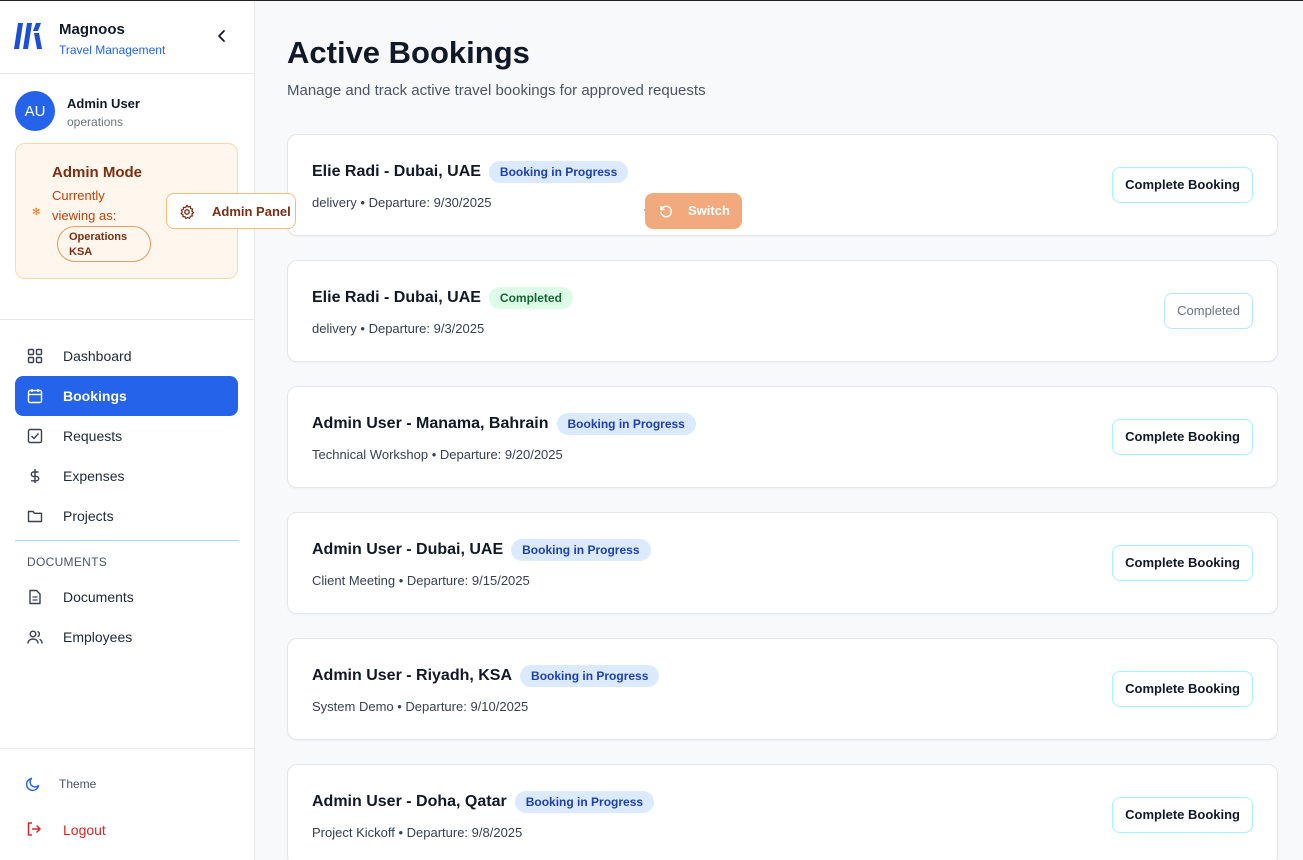 Image resolution: width=1303 pixels, height=860 pixels. I want to click on admin-panel-label: Admin Panel, so click(251, 211).